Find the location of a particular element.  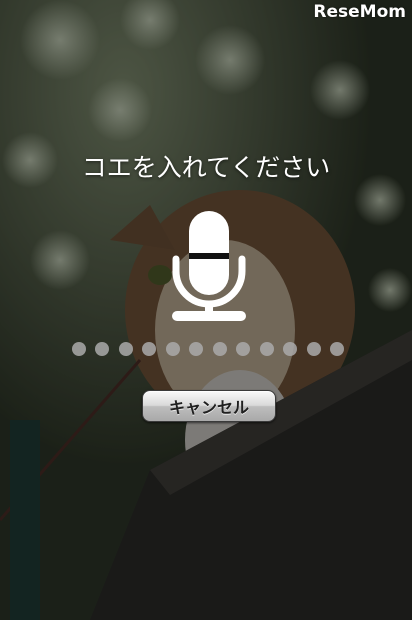

cancel-button: キャンセル is located at coordinates (209, 406).